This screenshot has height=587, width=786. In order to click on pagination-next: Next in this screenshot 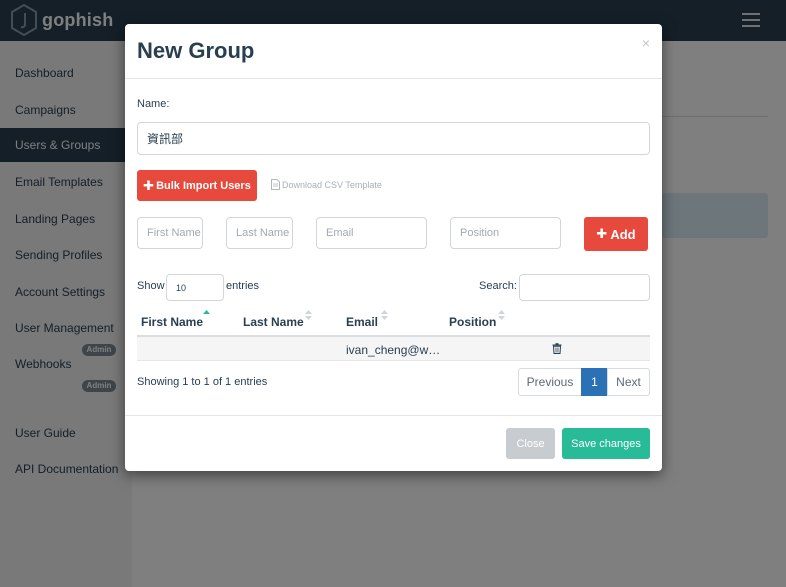, I will do `click(628, 382)`.